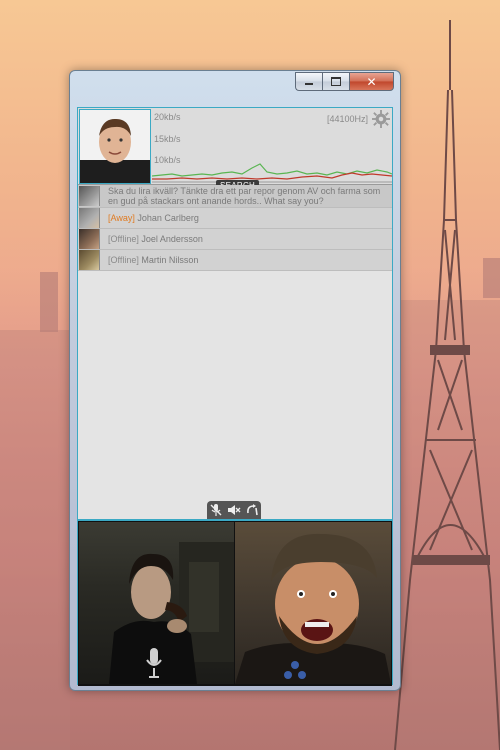 The image size is (500, 750). Describe the element at coordinates (170, 260) in the screenshot. I see `contact-name: Martin Nilsson` at that location.